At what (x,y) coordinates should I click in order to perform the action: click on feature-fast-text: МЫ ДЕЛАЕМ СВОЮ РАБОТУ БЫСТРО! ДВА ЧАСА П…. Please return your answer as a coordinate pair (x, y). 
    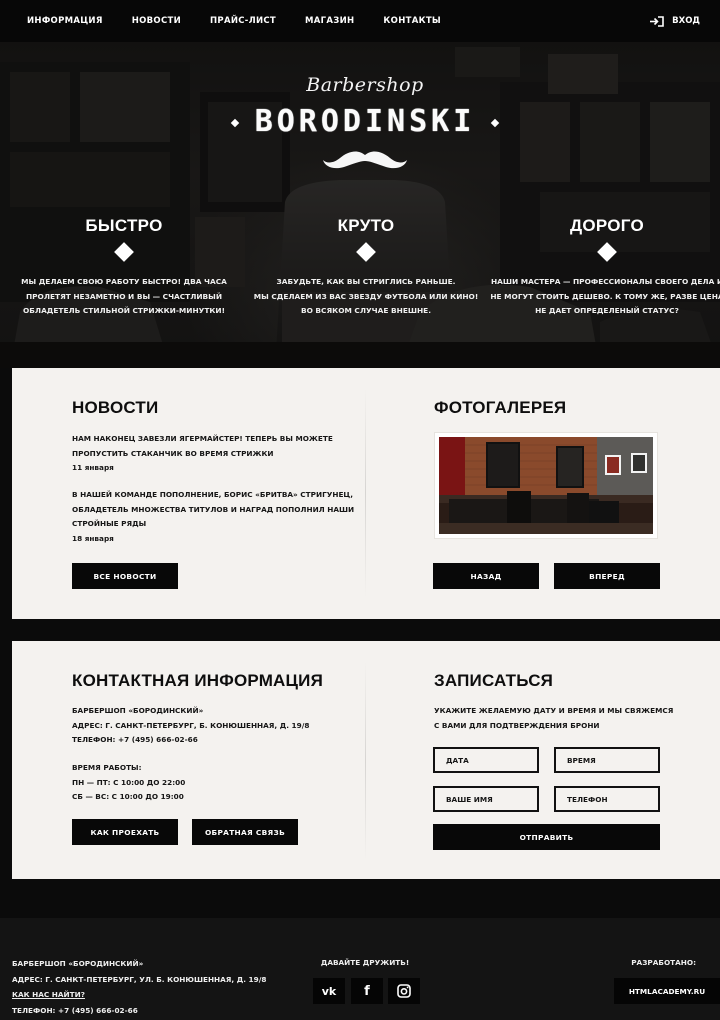
    Looking at the image, I should click on (124, 297).